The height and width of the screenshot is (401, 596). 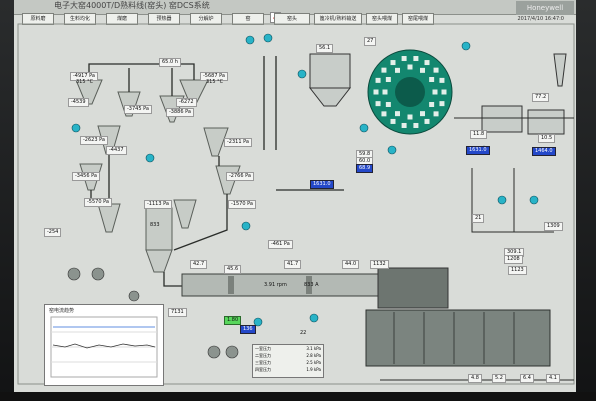 I want to click on table-row: 二室压力 2.8 kPa, so click(x=288, y=355).